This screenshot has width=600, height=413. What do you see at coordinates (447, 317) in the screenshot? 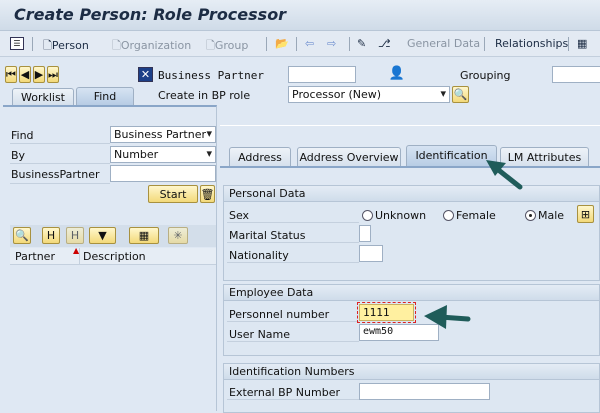
I see `arrow-to-personnel-number` at bounding box center [447, 317].